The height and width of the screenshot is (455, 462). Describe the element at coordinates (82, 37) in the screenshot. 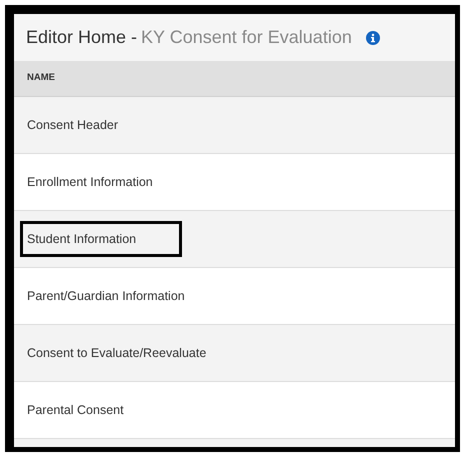

I see `page-title: Editor Home -` at that location.